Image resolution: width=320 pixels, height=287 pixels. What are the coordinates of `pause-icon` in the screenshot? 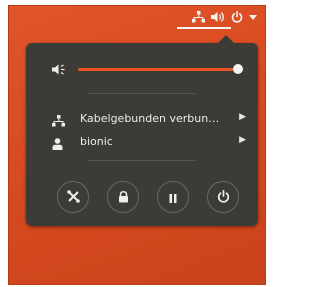 It's located at (173, 197).